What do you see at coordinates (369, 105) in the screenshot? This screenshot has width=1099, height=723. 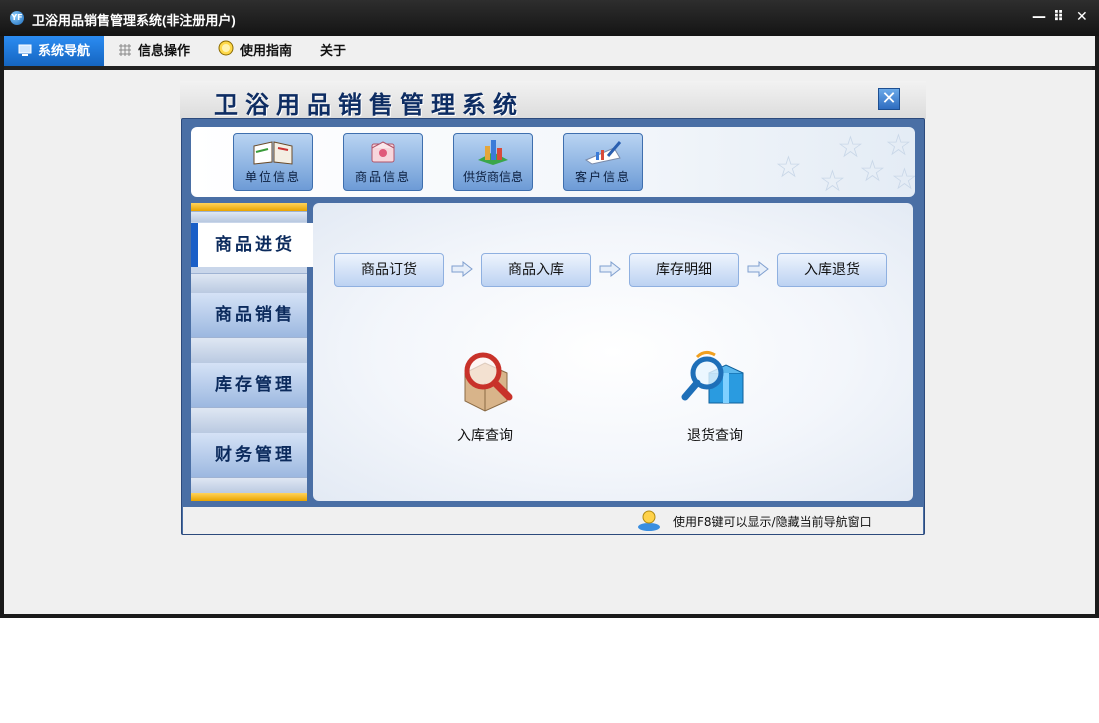 I see `navigation-title: 卫浴用品销售管理系统` at bounding box center [369, 105].